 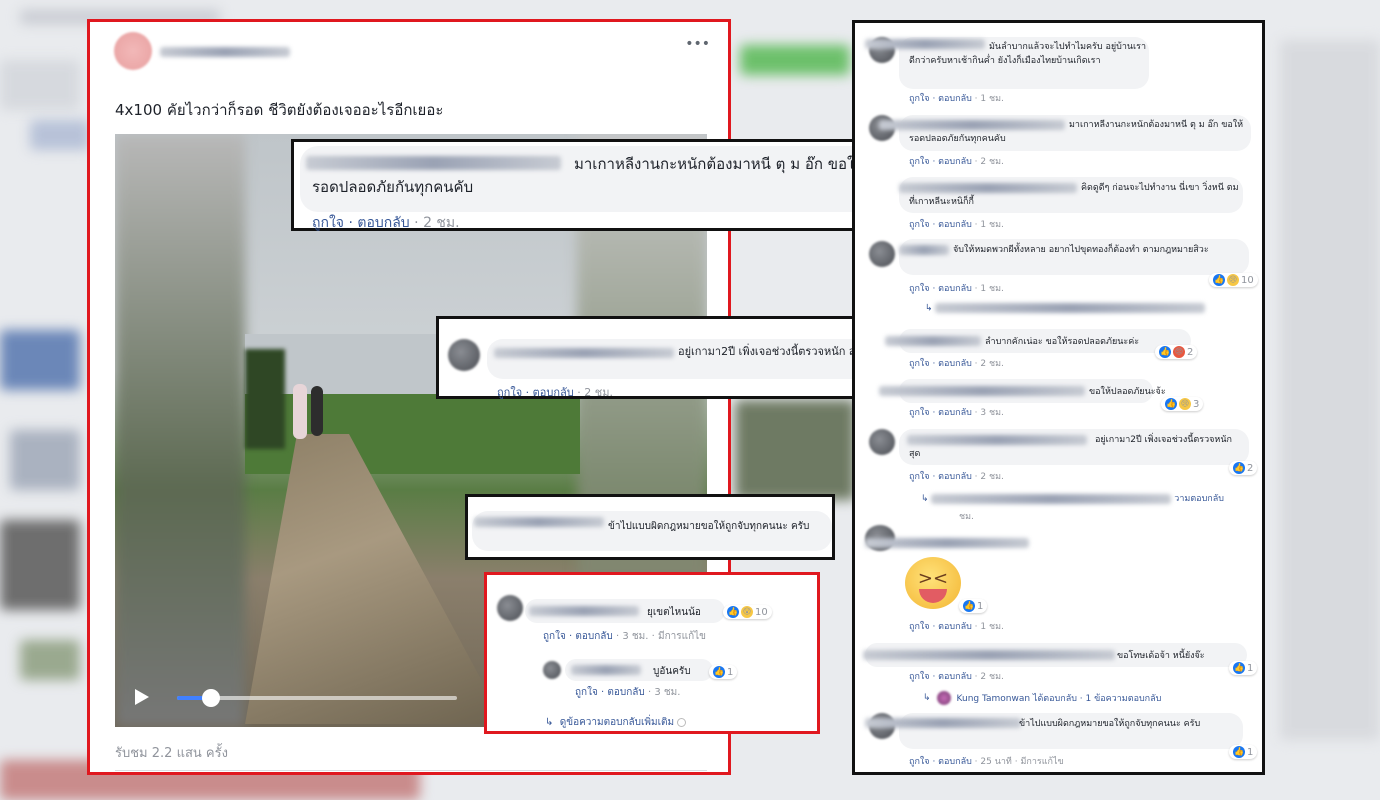 I want to click on reaction-badge: 👍 😢 10, so click(x=1233, y=280).